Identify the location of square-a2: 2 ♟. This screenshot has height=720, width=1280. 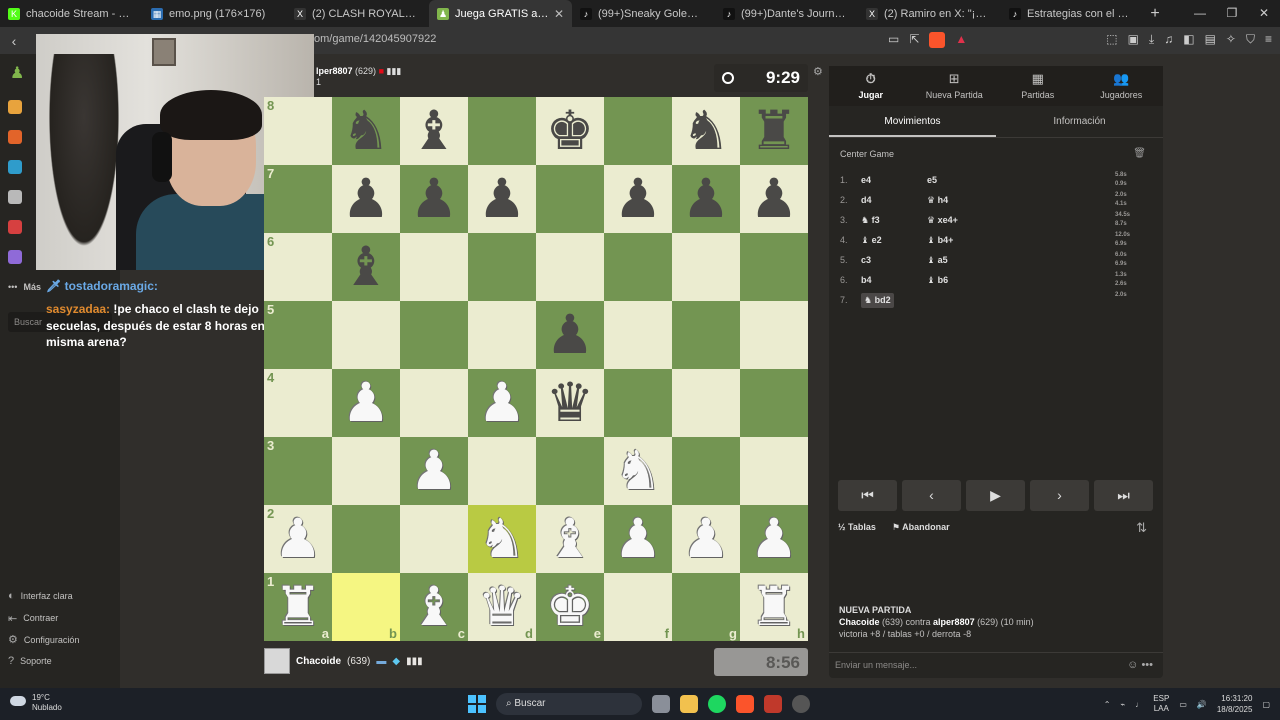
(298, 539).